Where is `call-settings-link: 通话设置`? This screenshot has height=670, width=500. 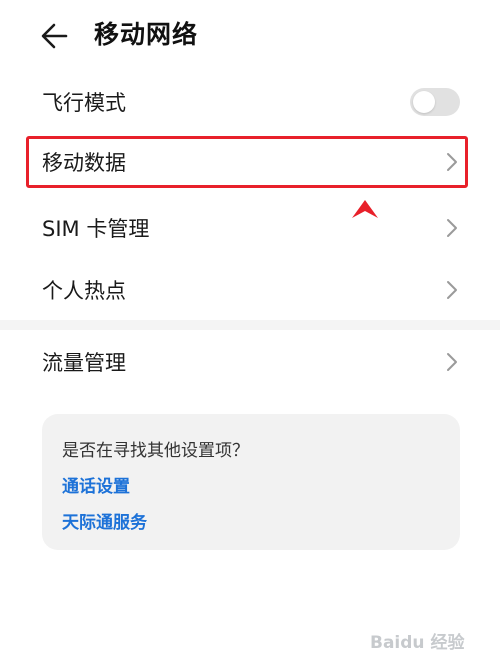
call-settings-link: 通话设置 is located at coordinates (96, 484).